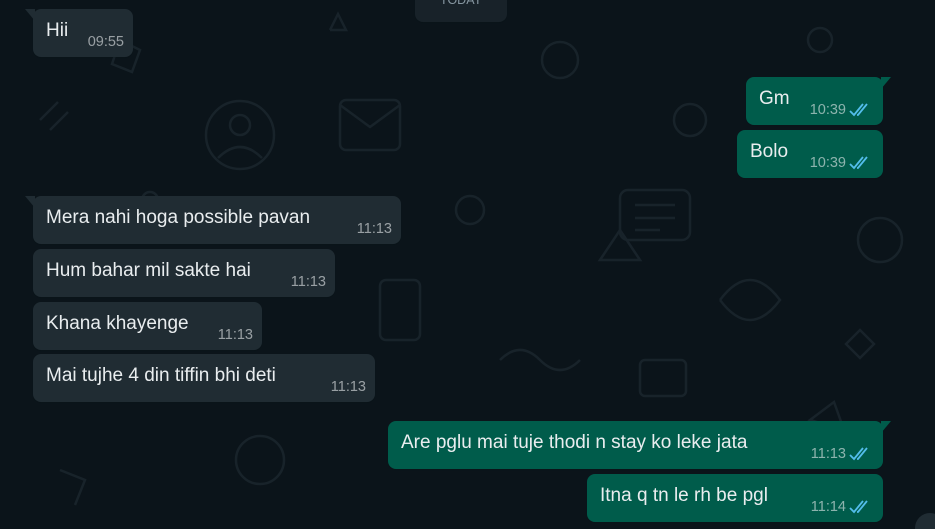 The height and width of the screenshot is (529, 935). Describe the element at coordinates (178, 217) in the screenshot. I see `message-text: Mera nahi hoga possible pavan` at that location.